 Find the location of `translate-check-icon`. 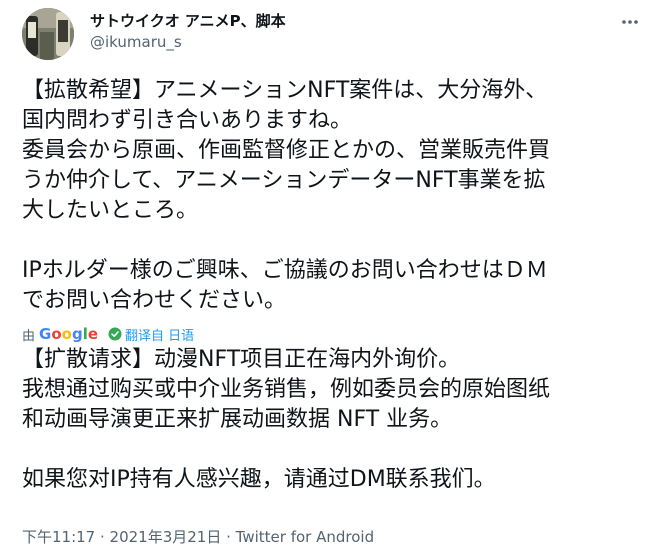

translate-check-icon is located at coordinates (115, 334).